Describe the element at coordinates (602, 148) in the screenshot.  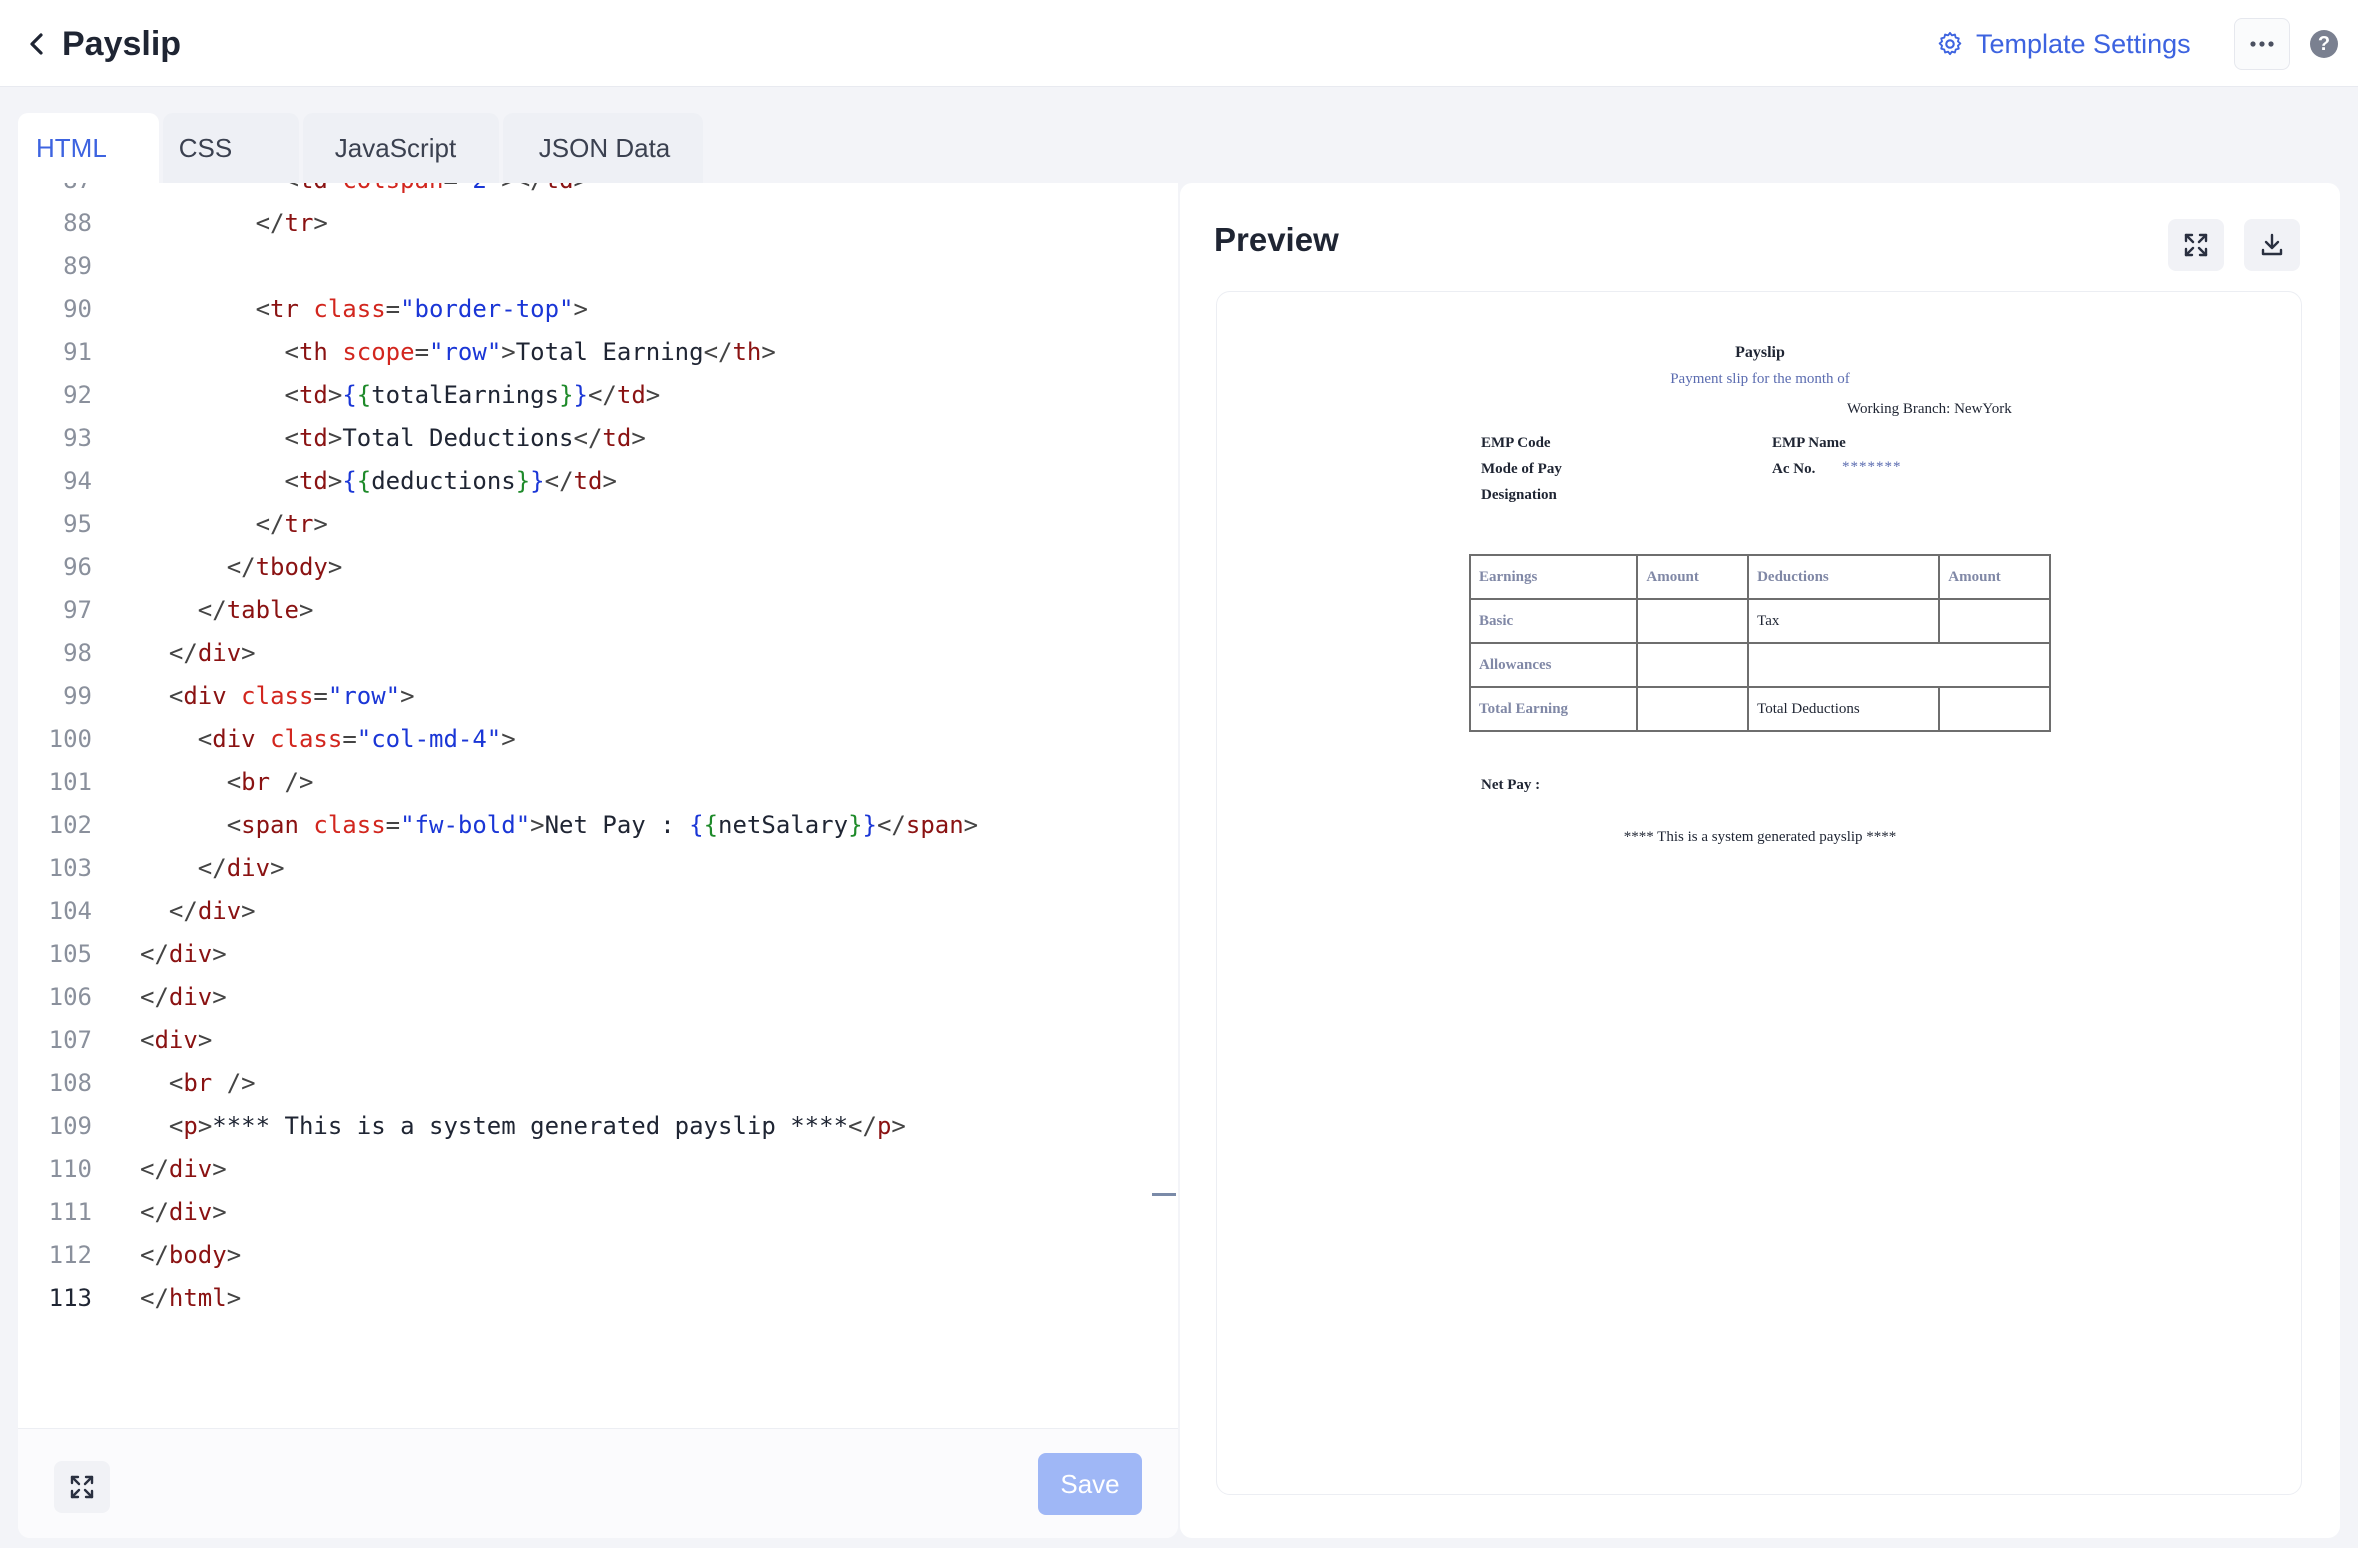
I see `tab-json-data: JSON Data` at that location.